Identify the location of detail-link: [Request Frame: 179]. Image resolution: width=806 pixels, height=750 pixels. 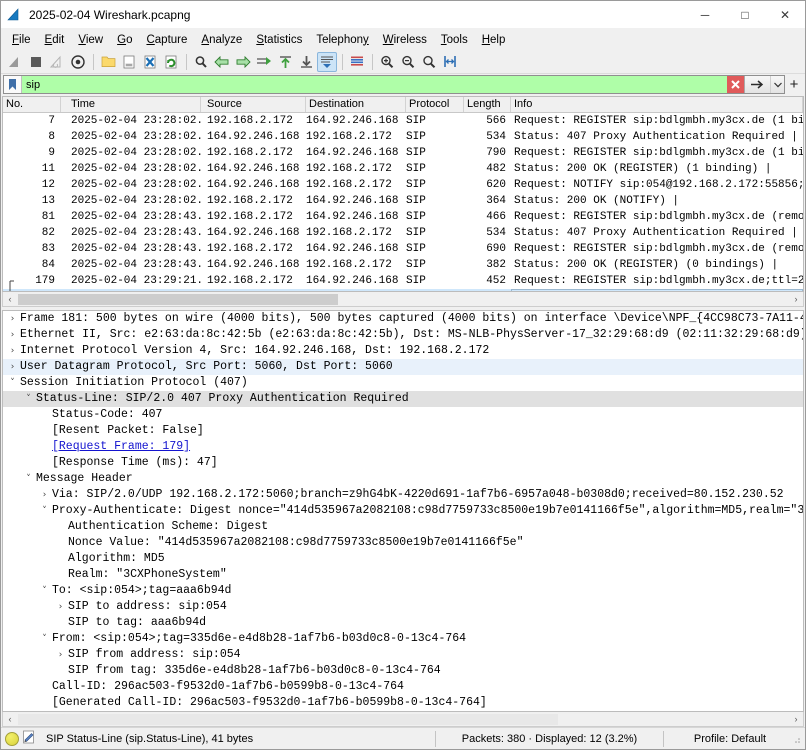
(120, 447).